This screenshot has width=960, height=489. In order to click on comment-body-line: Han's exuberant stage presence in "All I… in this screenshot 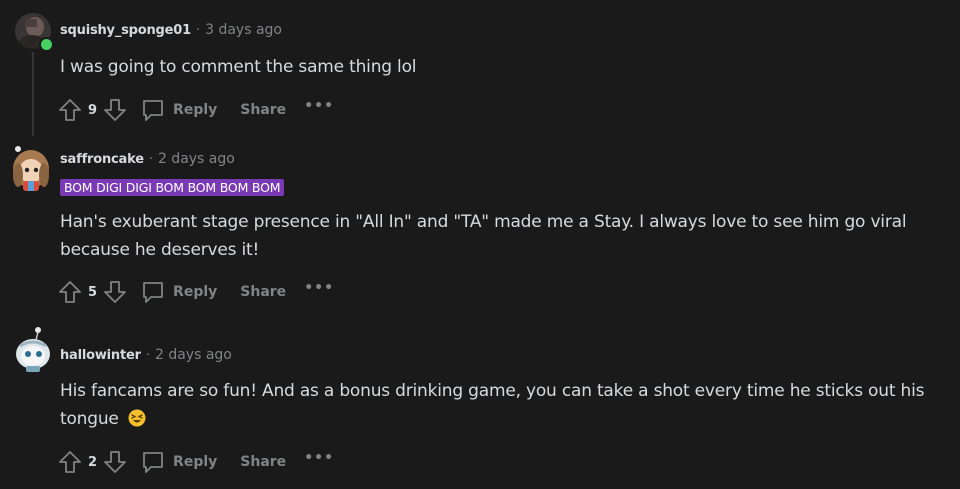, I will do `click(483, 222)`.